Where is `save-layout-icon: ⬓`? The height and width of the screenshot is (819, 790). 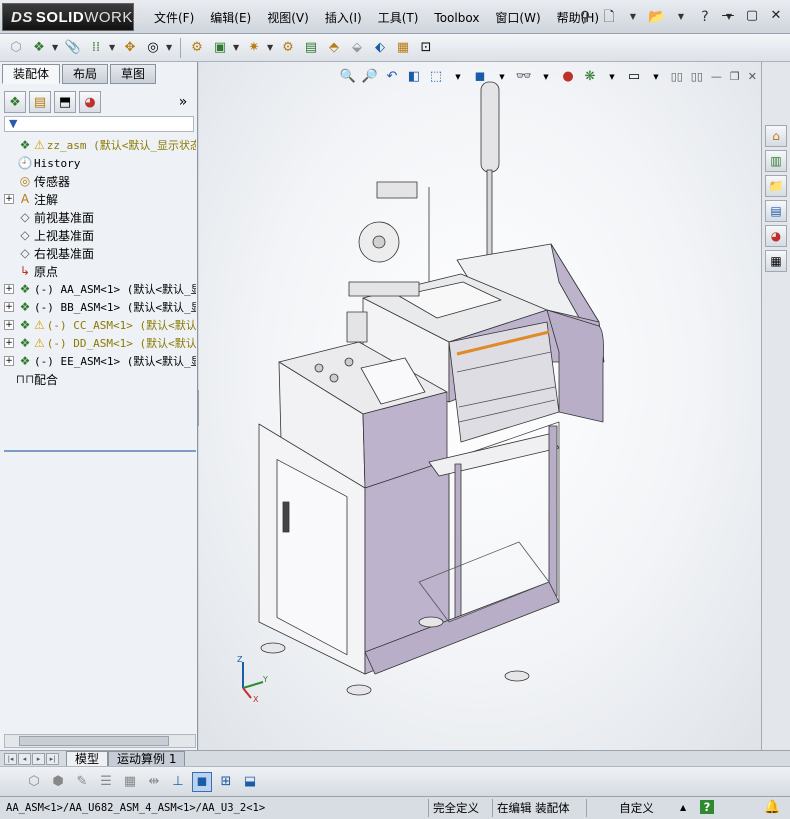
save-layout-icon: ⬓ is located at coordinates (250, 782).